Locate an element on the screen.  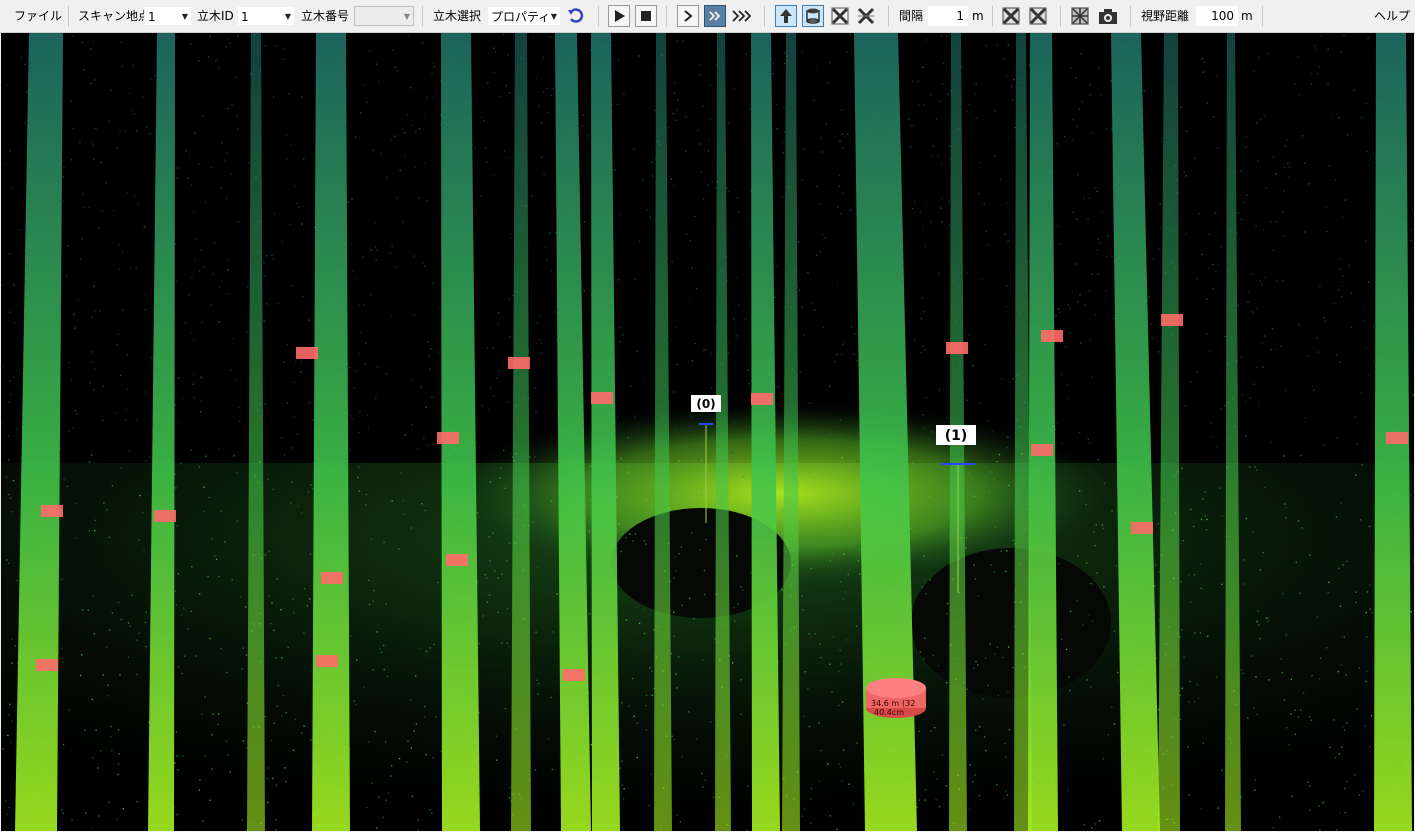
help-menu: ヘルプ is located at coordinates (1392, 16).